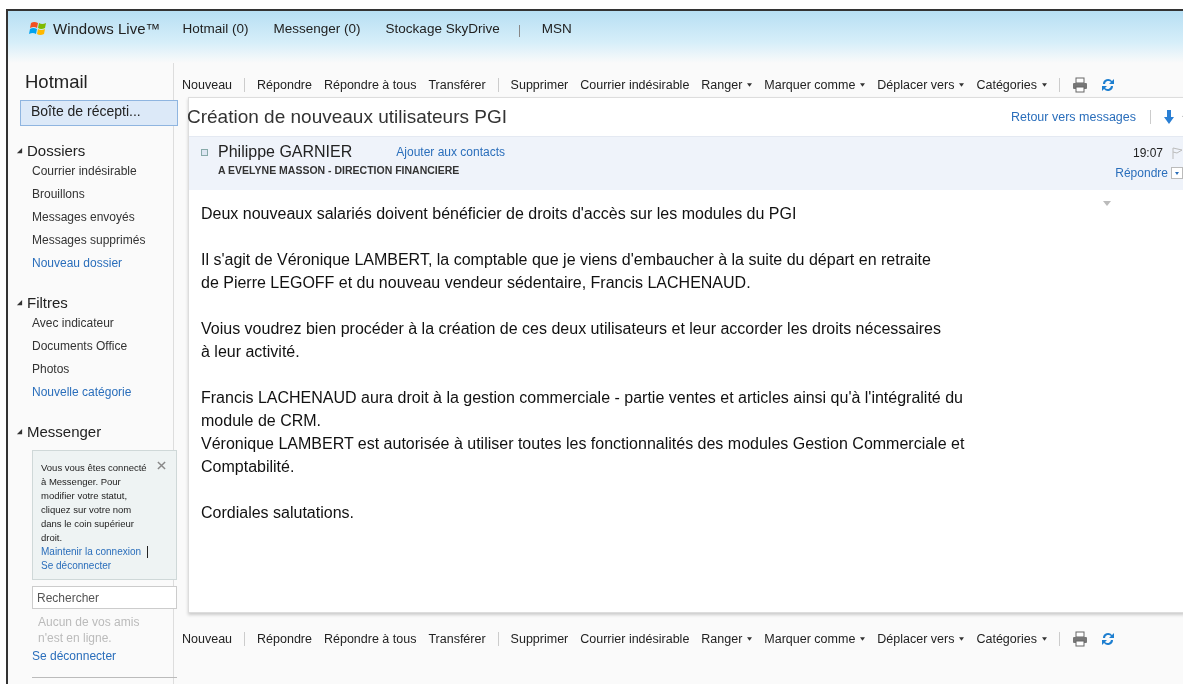 This screenshot has width=1183, height=684. Describe the element at coordinates (347, 117) in the screenshot. I see `message-subject: Création de nouveaux utilisateurs PGI` at that location.